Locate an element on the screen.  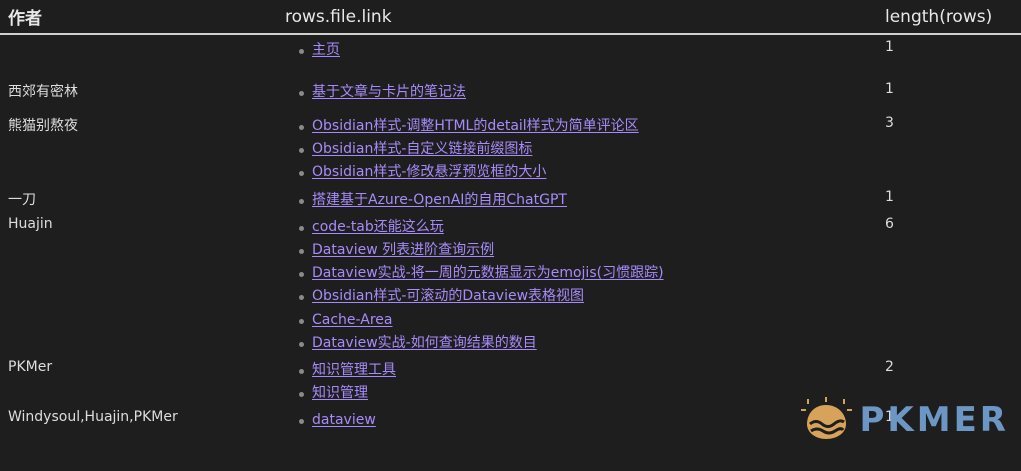
list-item: 基于文章与卡片的笔记法 is located at coordinates (587, 92).